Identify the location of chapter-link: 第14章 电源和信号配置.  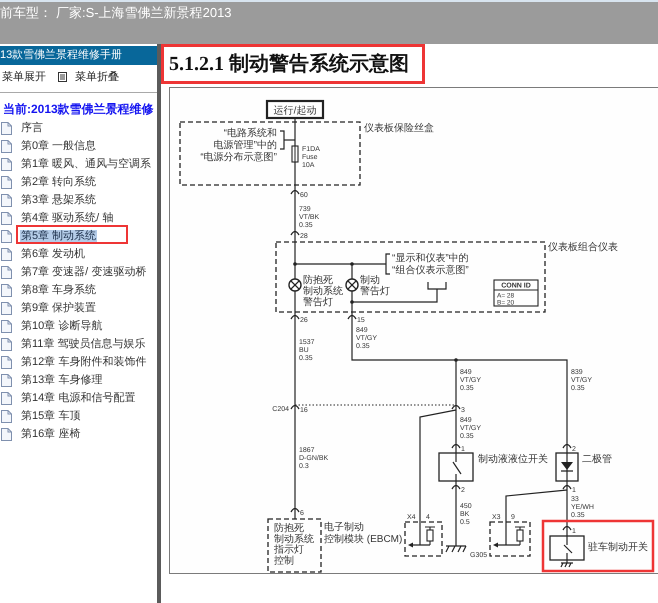
(78, 398).